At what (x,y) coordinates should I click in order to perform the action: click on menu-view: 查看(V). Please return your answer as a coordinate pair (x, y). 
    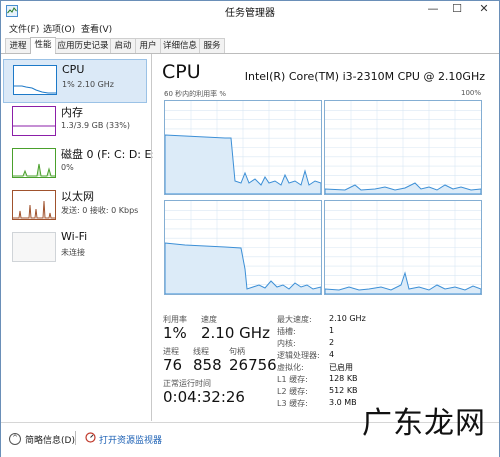
    Looking at the image, I should click on (96, 28).